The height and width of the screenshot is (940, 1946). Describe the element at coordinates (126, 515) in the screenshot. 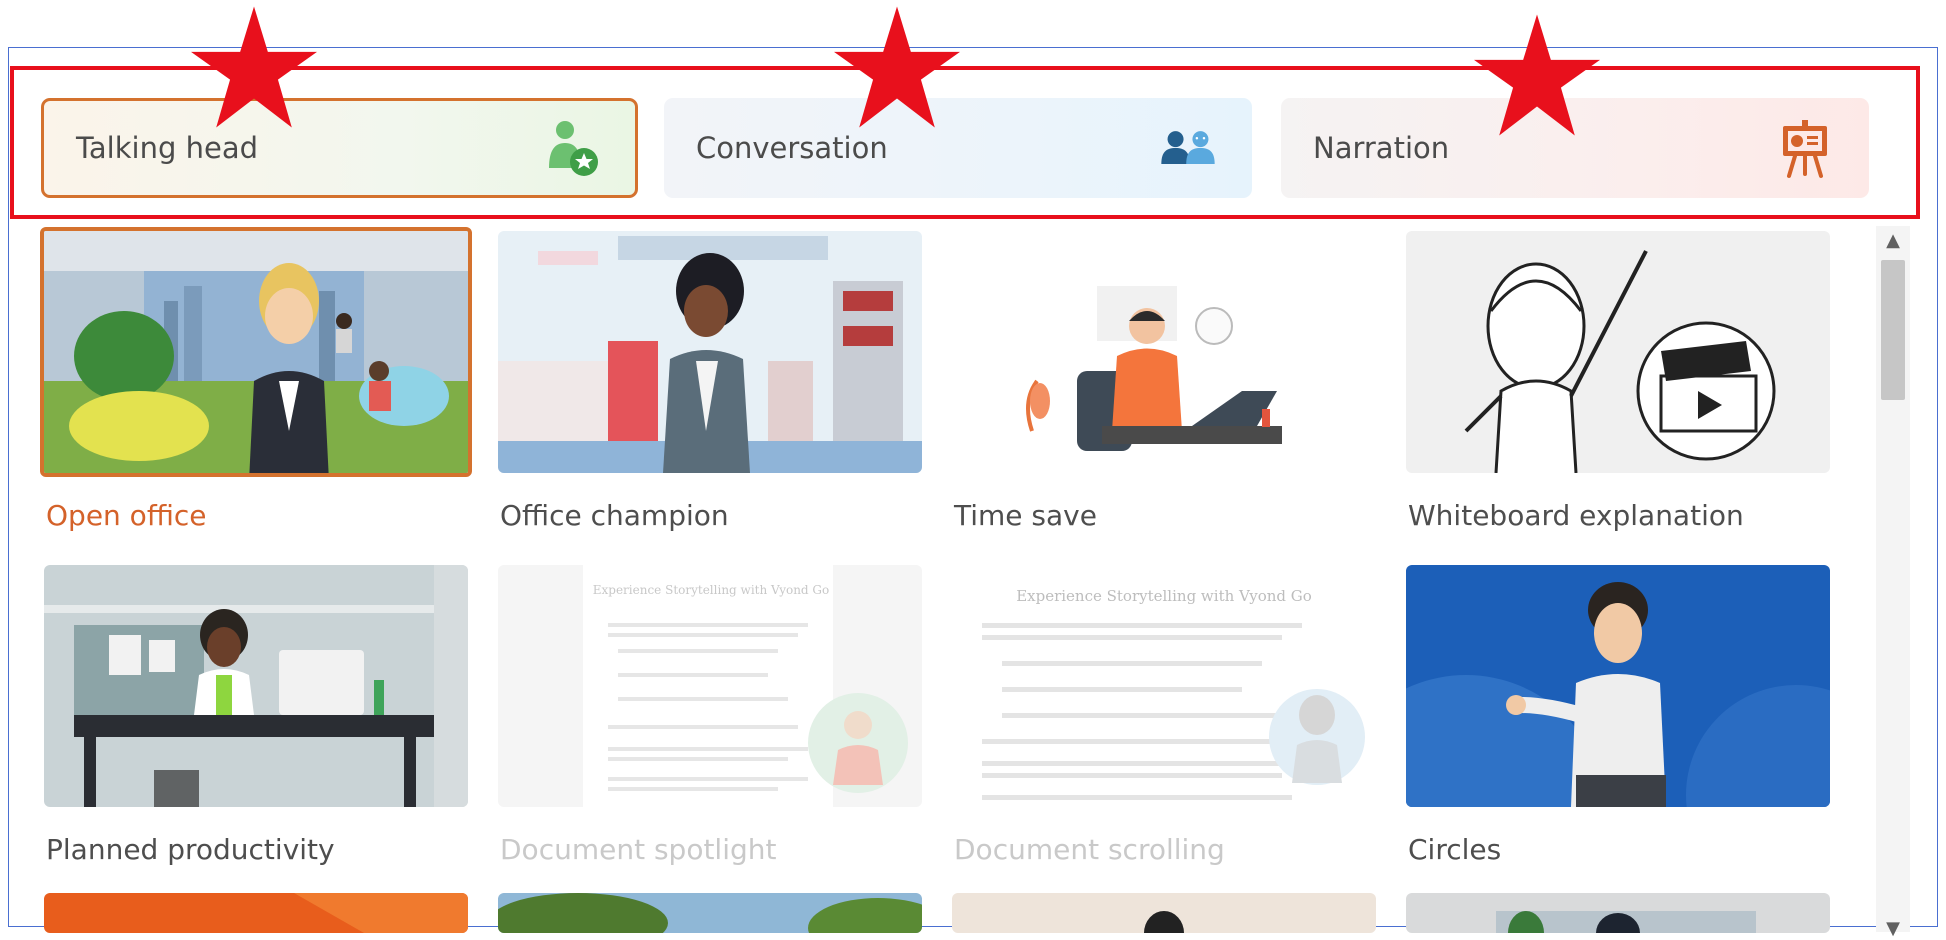

I see `template-title: Open office` at that location.